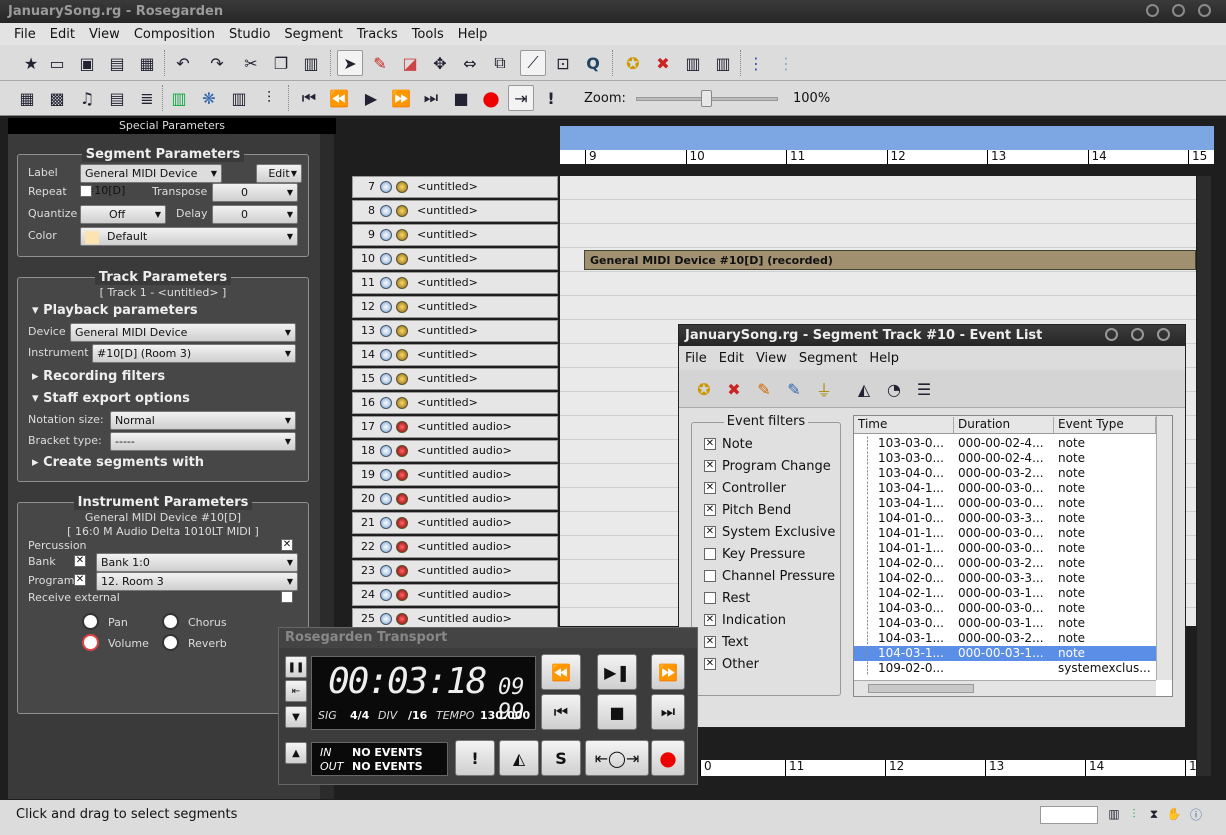 The image size is (1226, 835). Describe the element at coordinates (728, 444) in the screenshot. I see `filter-row: ✕ Note` at that location.